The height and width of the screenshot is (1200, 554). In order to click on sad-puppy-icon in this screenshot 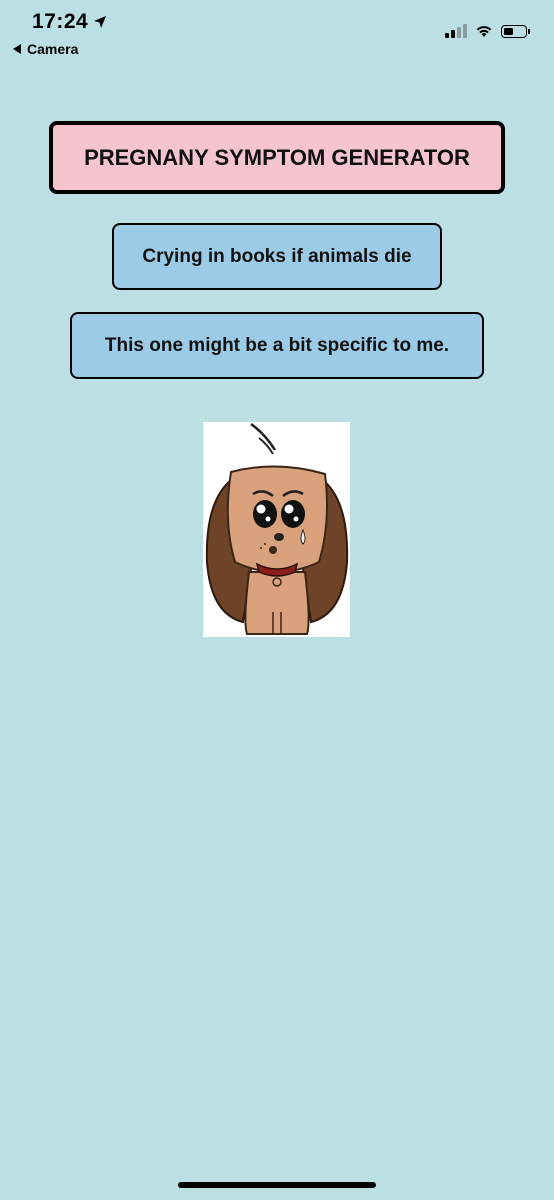, I will do `click(277, 528)`.